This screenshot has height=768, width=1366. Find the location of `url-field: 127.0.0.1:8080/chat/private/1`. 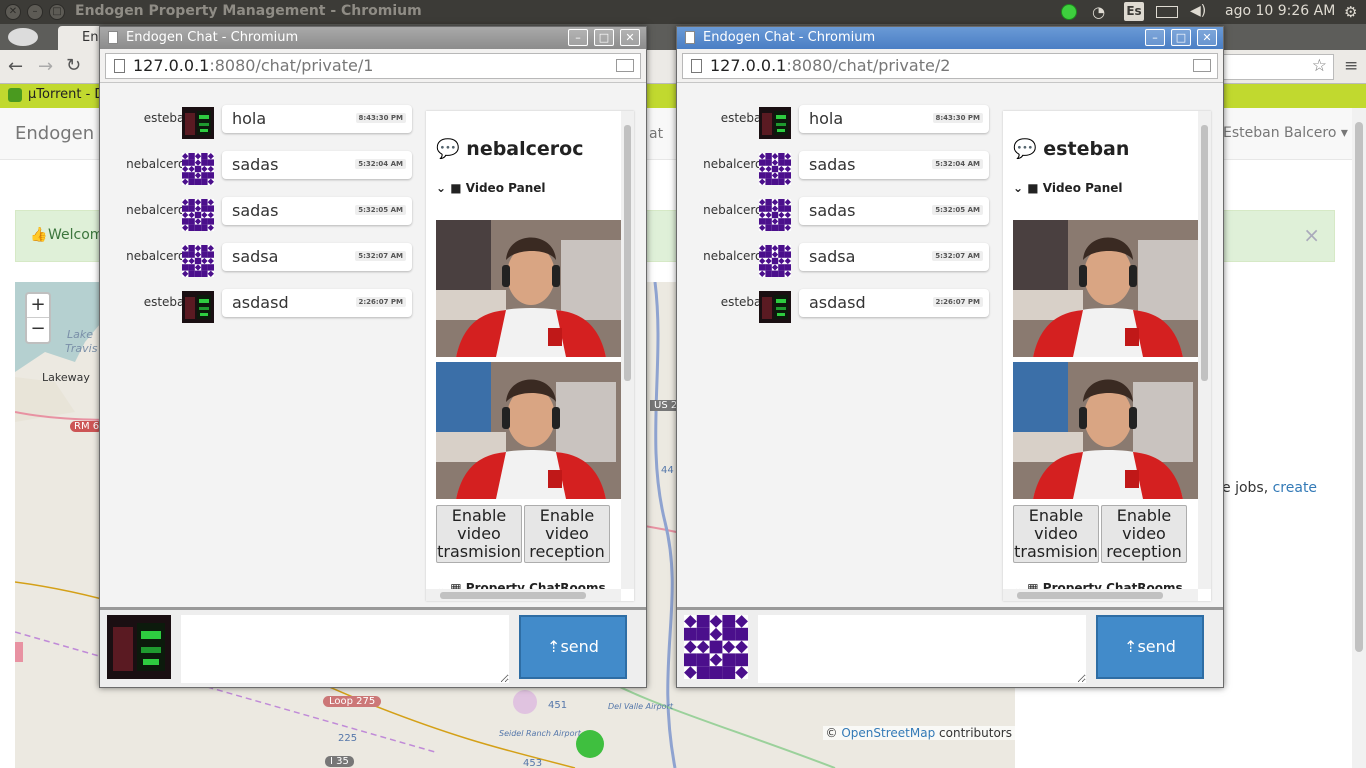

url-field: 127.0.0.1:8080/chat/private/1 is located at coordinates (373, 66).